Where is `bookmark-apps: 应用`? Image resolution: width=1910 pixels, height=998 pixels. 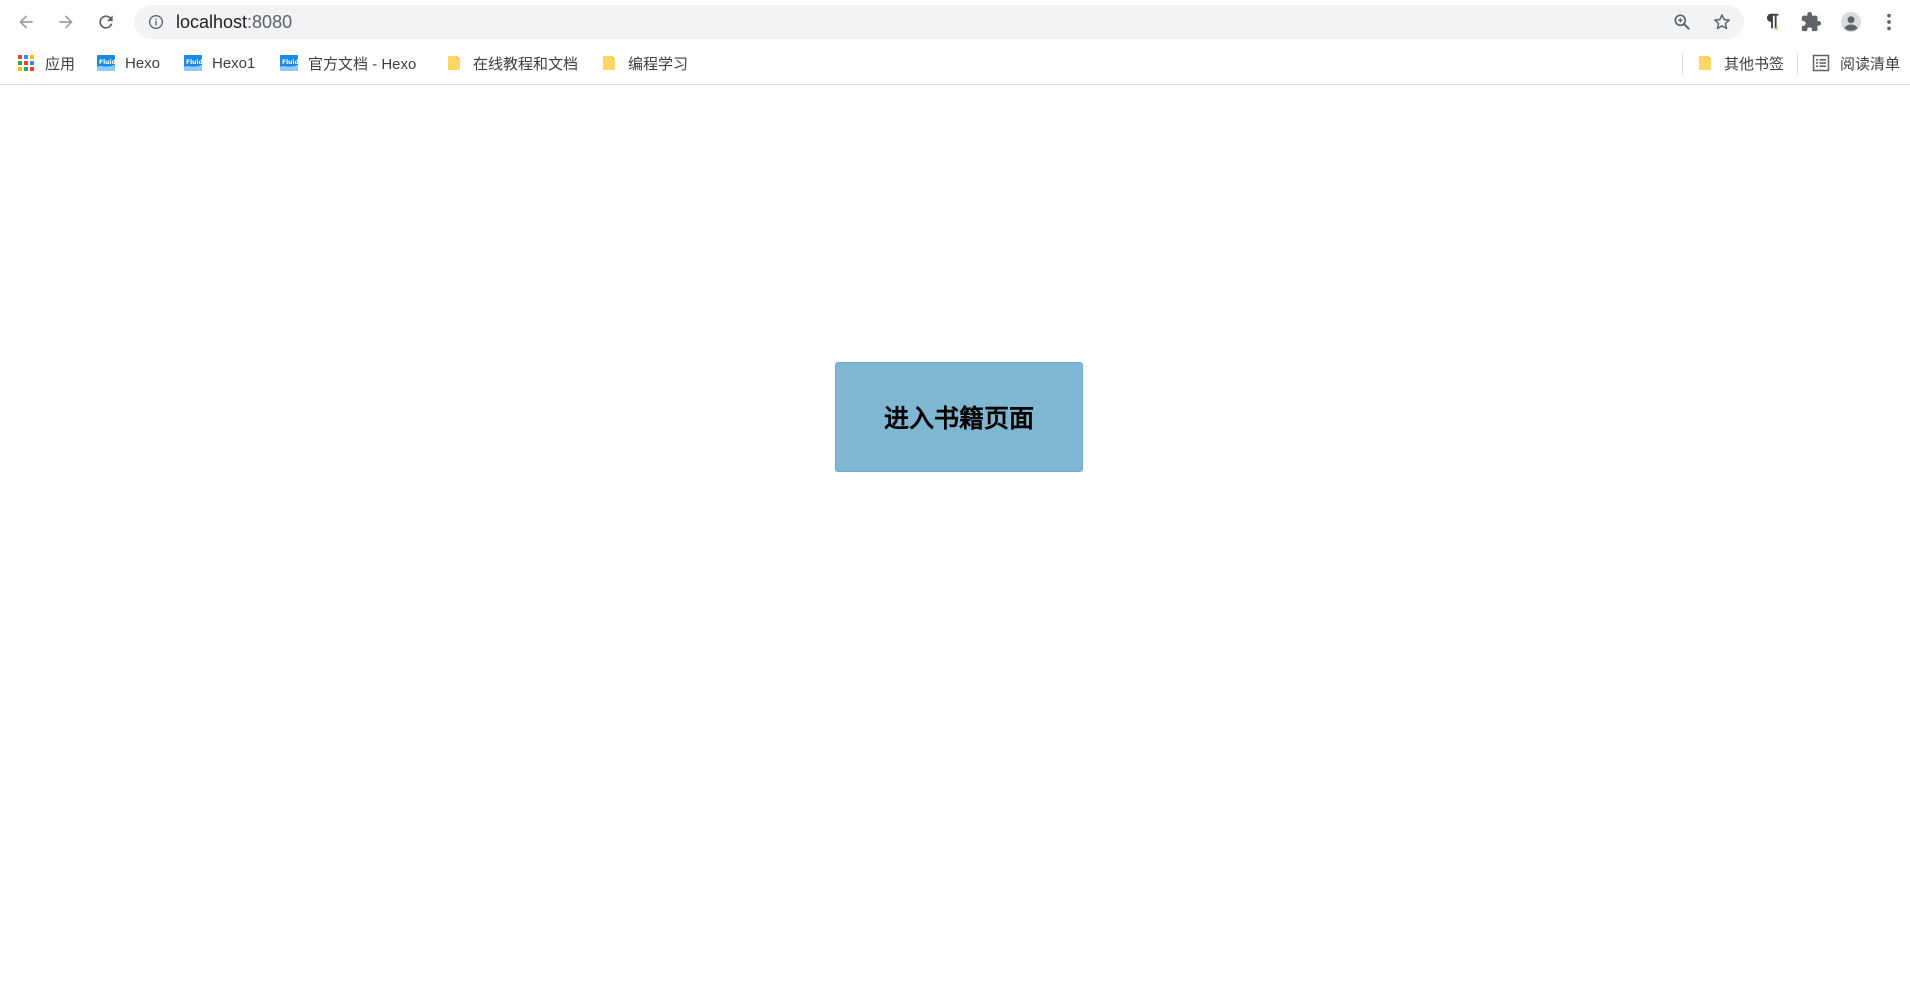
bookmark-apps: 应用 is located at coordinates (46, 63).